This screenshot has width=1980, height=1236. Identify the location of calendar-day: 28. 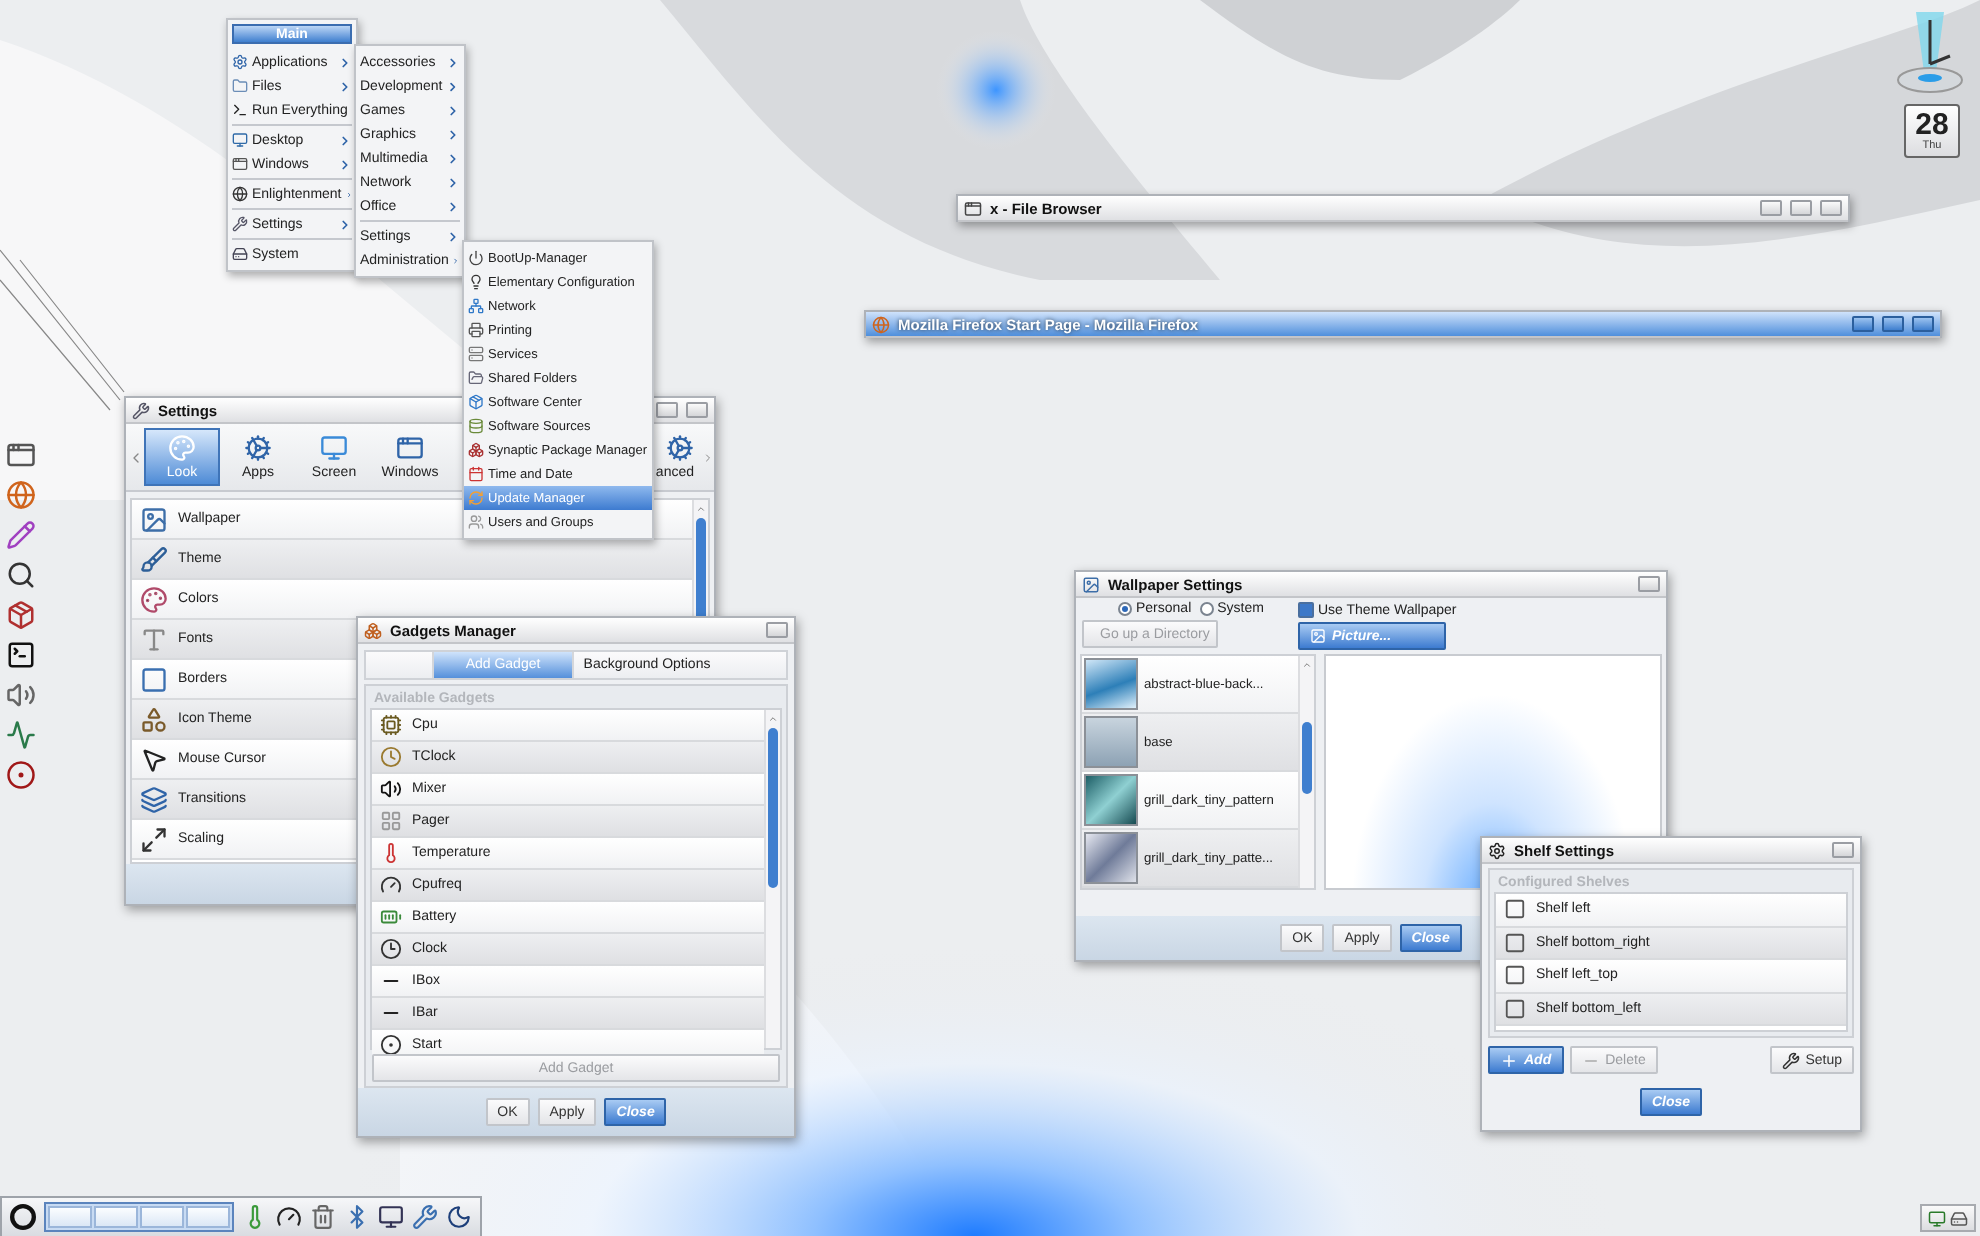
(1932, 125).